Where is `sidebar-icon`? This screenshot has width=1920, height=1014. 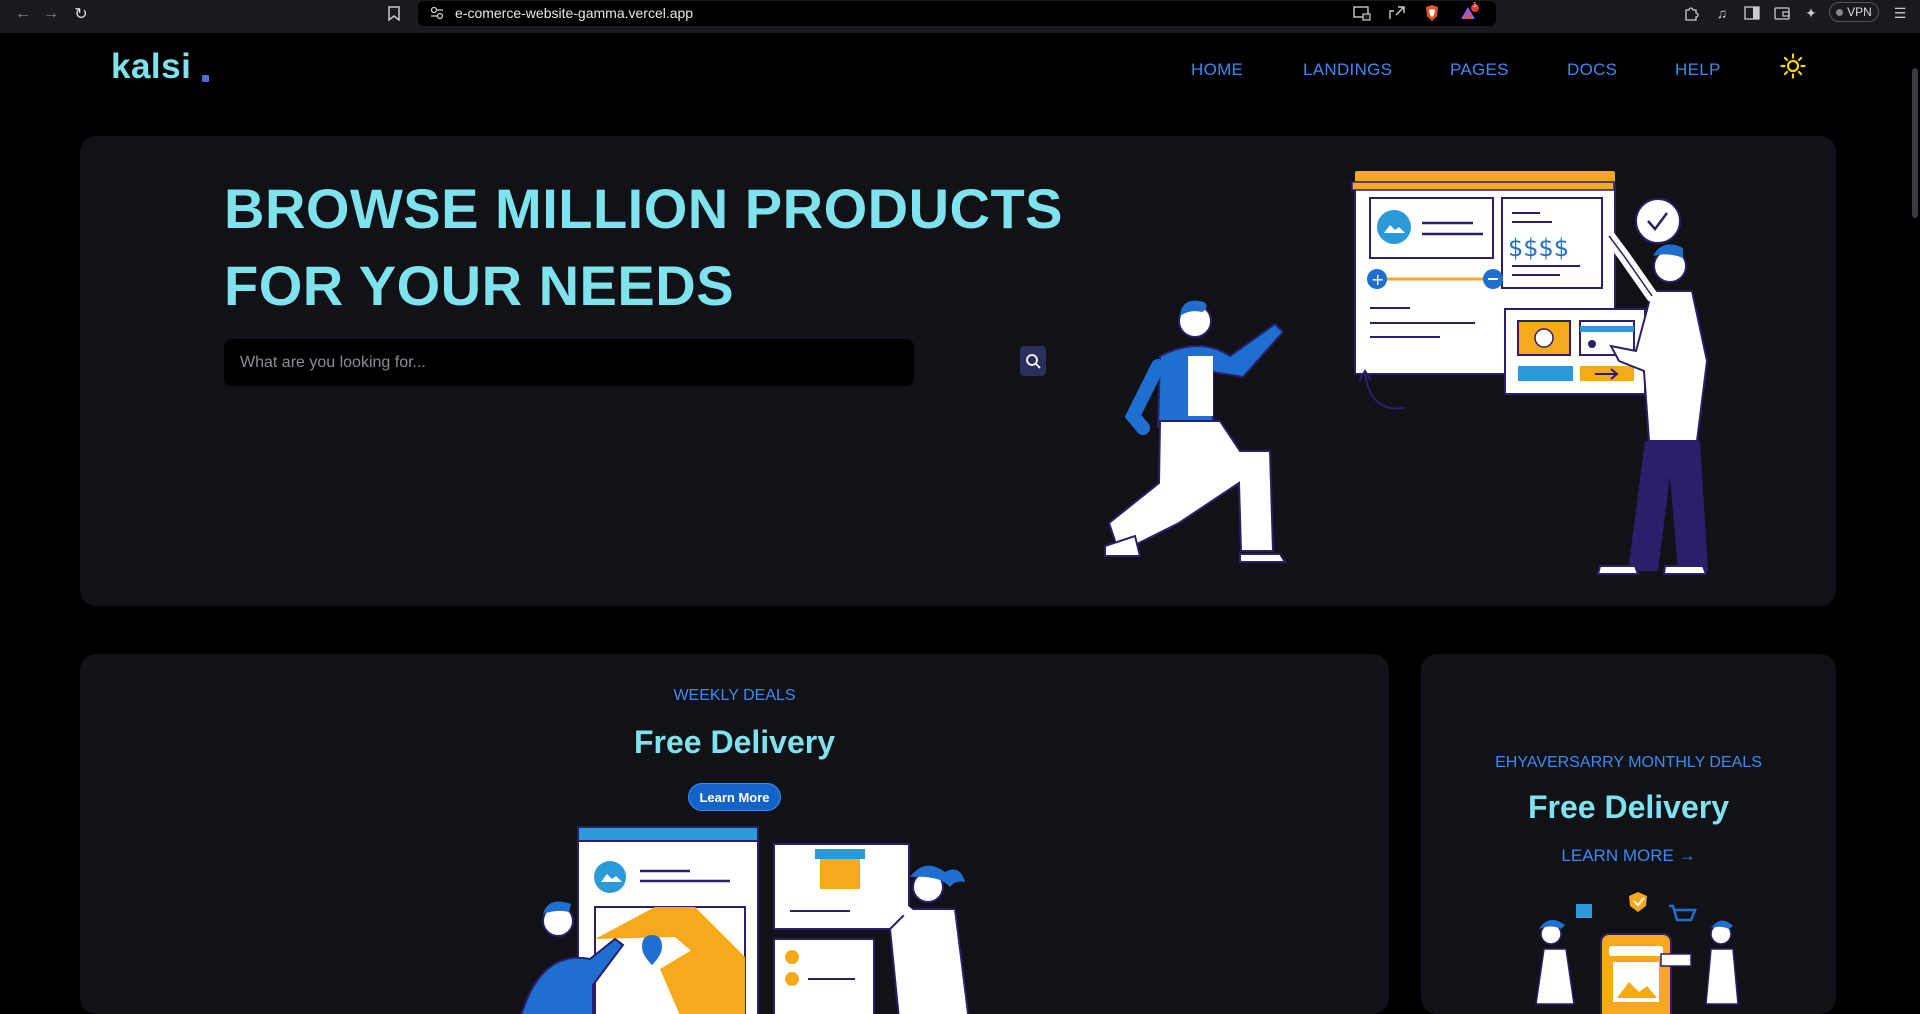 sidebar-icon is located at coordinates (1752, 13).